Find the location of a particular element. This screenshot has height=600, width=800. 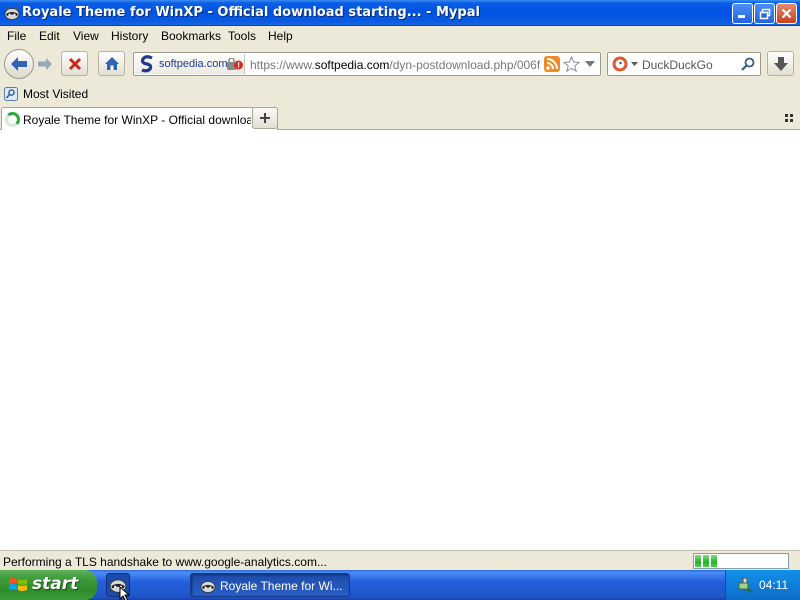

download-arrow-icon is located at coordinates (780, 63).